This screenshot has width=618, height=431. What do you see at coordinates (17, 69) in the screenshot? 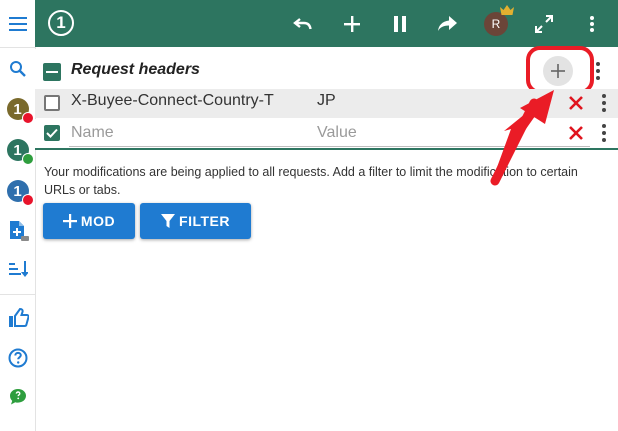
I see `search-icon` at bounding box center [17, 69].